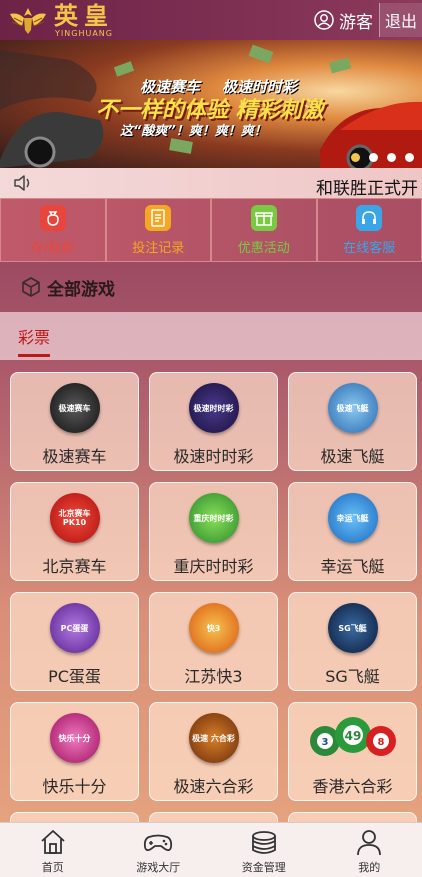  I want to click on speed-racing-icon: 极速赛车, so click(74, 408).